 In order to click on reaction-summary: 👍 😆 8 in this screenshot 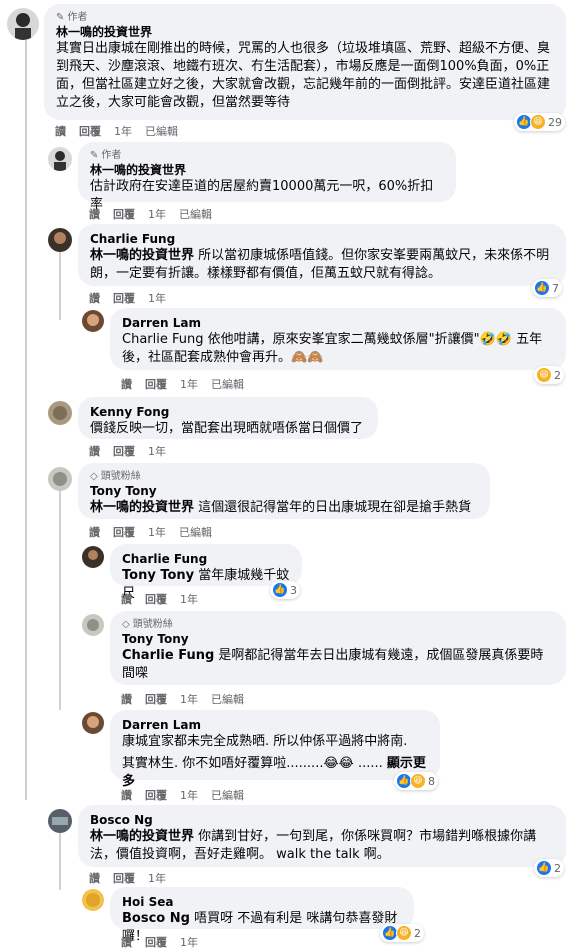, I will do `click(416, 781)`.